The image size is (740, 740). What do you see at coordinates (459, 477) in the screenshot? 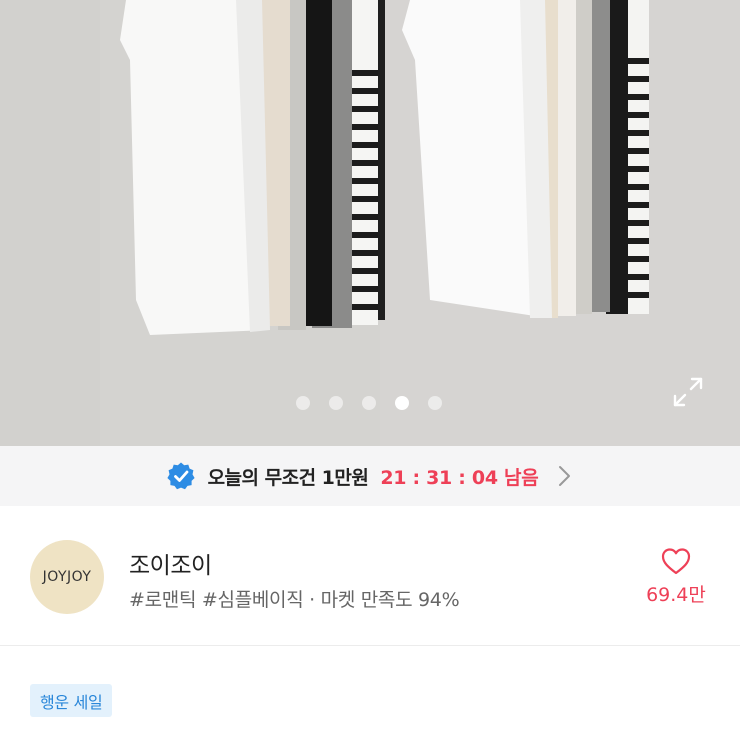
I see `promo-countdown: 21 : 31 : 04 남음` at bounding box center [459, 477].